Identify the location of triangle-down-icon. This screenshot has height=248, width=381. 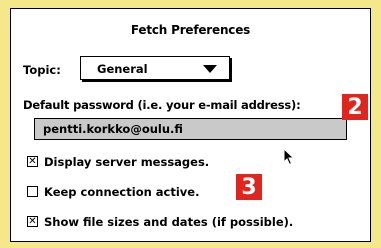
(210, 69).